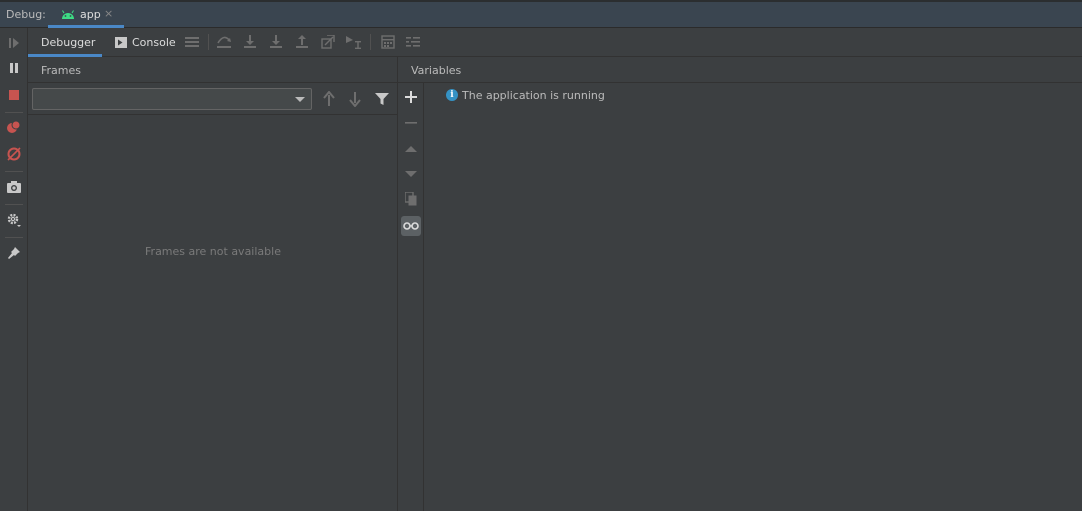  Describe the element at coordinates (436, 70) in the screenshot. I see `variables-title: Variables` at that location.